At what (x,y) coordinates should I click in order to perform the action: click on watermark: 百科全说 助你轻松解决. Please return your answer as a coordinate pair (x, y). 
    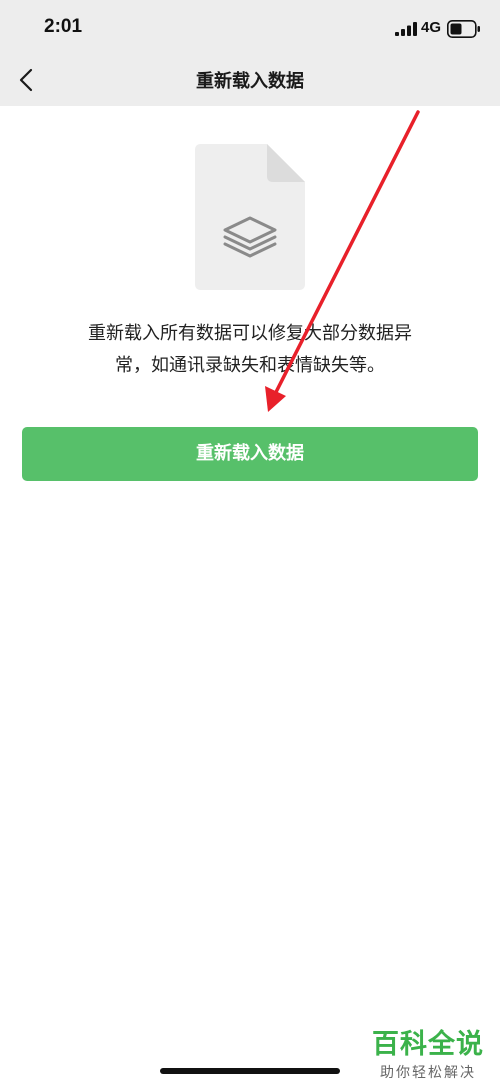
    Looking at the image, I should click on (428, 1052).